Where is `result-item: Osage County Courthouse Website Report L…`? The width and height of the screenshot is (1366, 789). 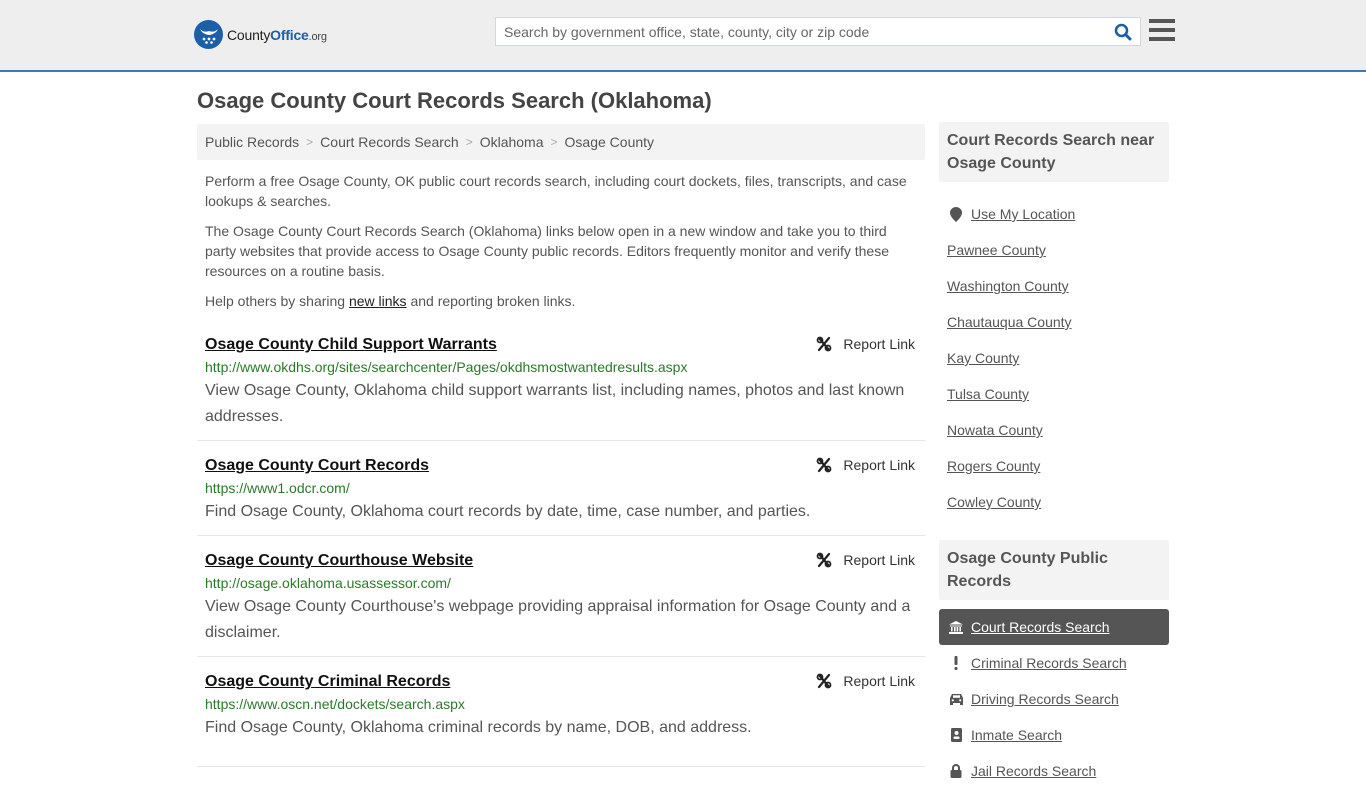
result-item: Osage County Courthouse Website Report L… is located at coordinates (561, 601).